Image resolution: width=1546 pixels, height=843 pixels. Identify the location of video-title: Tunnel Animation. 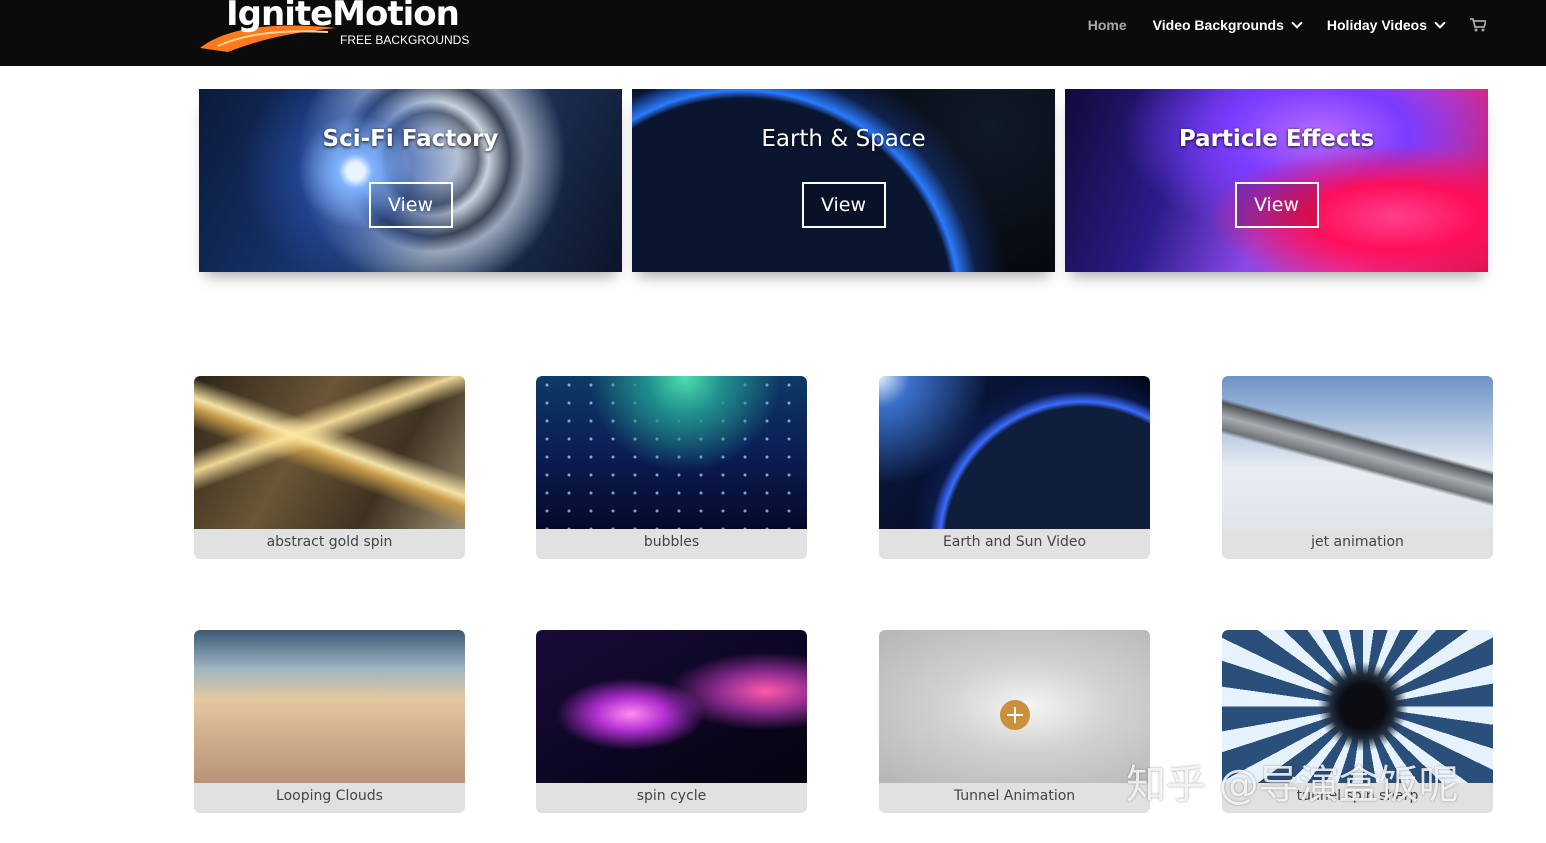
(1014, 796).